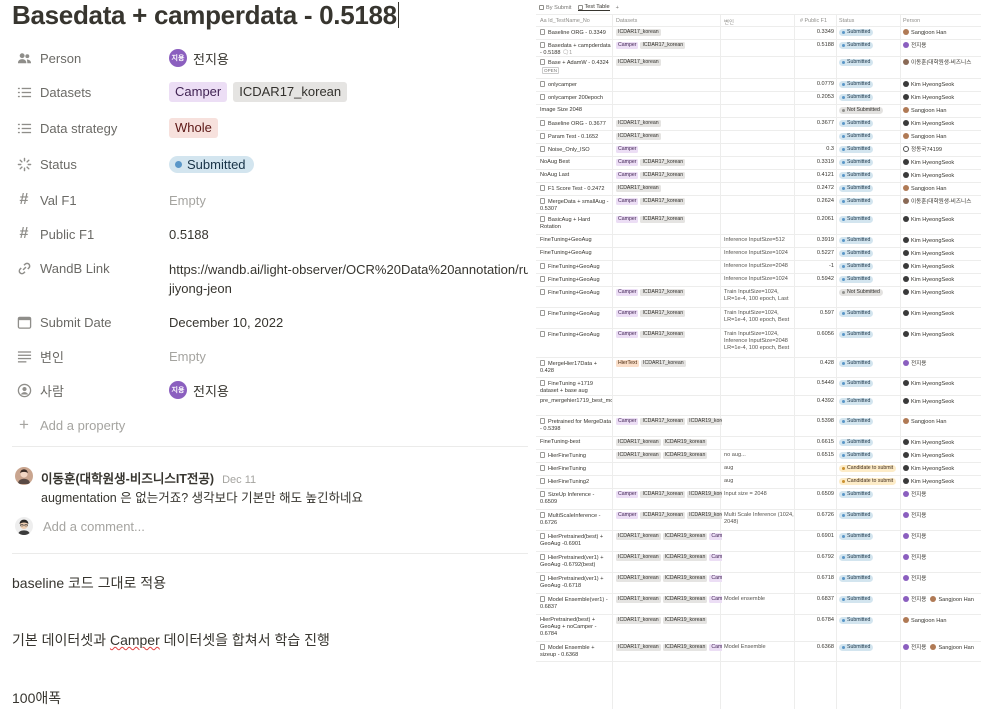 This screenshot has height=709, width=981. Describe the element at coordinates (196, 128) in the screenshot. I see `strategy-value: Whole` at that location.